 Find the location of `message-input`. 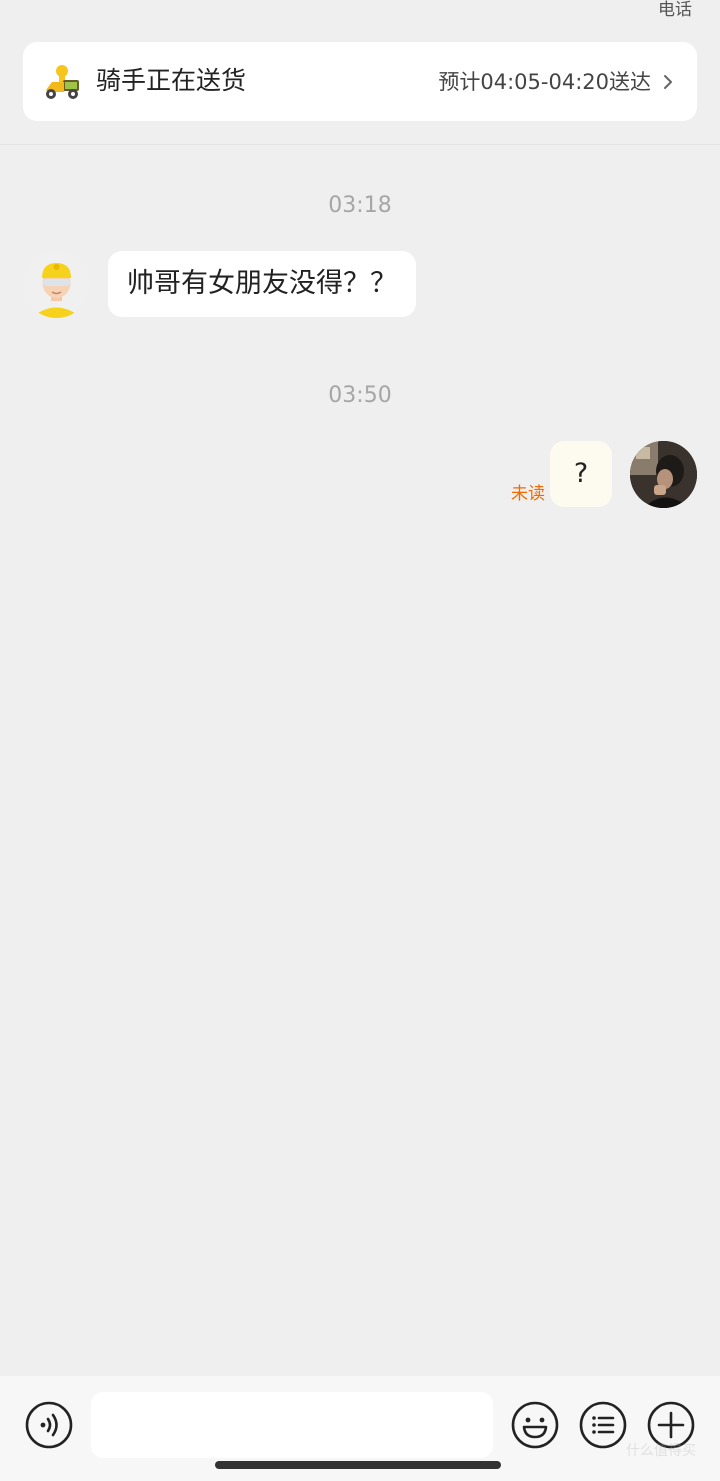

message-input is located at coordinates (292, 1425).